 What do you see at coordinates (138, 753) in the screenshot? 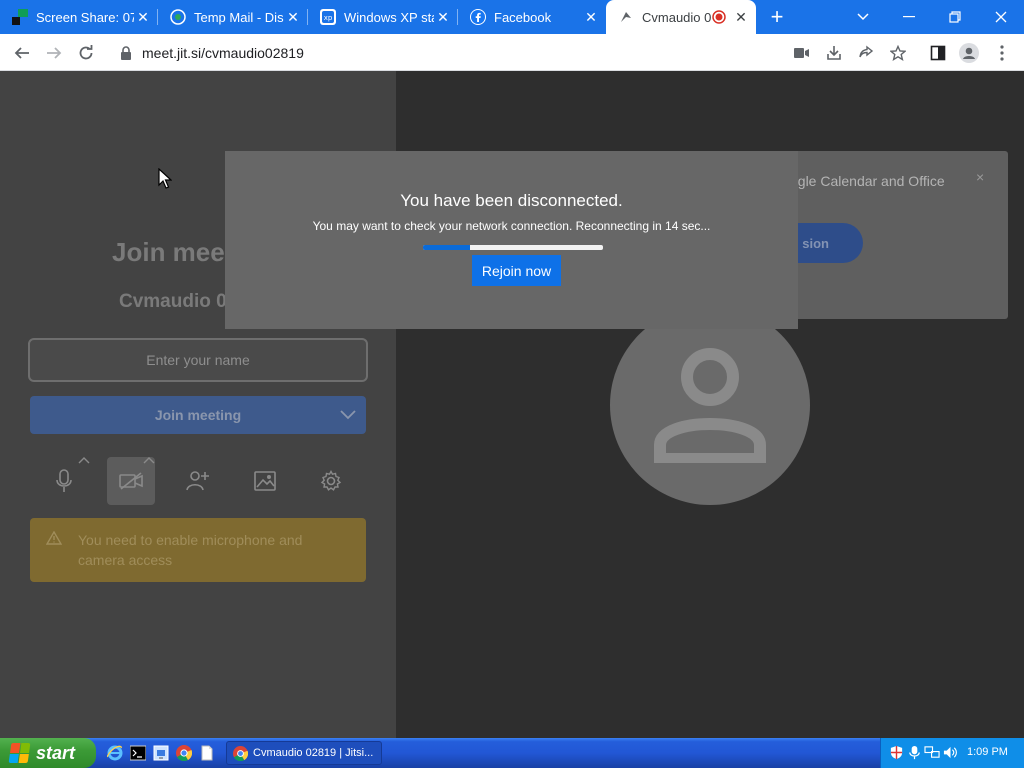
I see `command-prompt-icon` at bounding box center [138, 753].